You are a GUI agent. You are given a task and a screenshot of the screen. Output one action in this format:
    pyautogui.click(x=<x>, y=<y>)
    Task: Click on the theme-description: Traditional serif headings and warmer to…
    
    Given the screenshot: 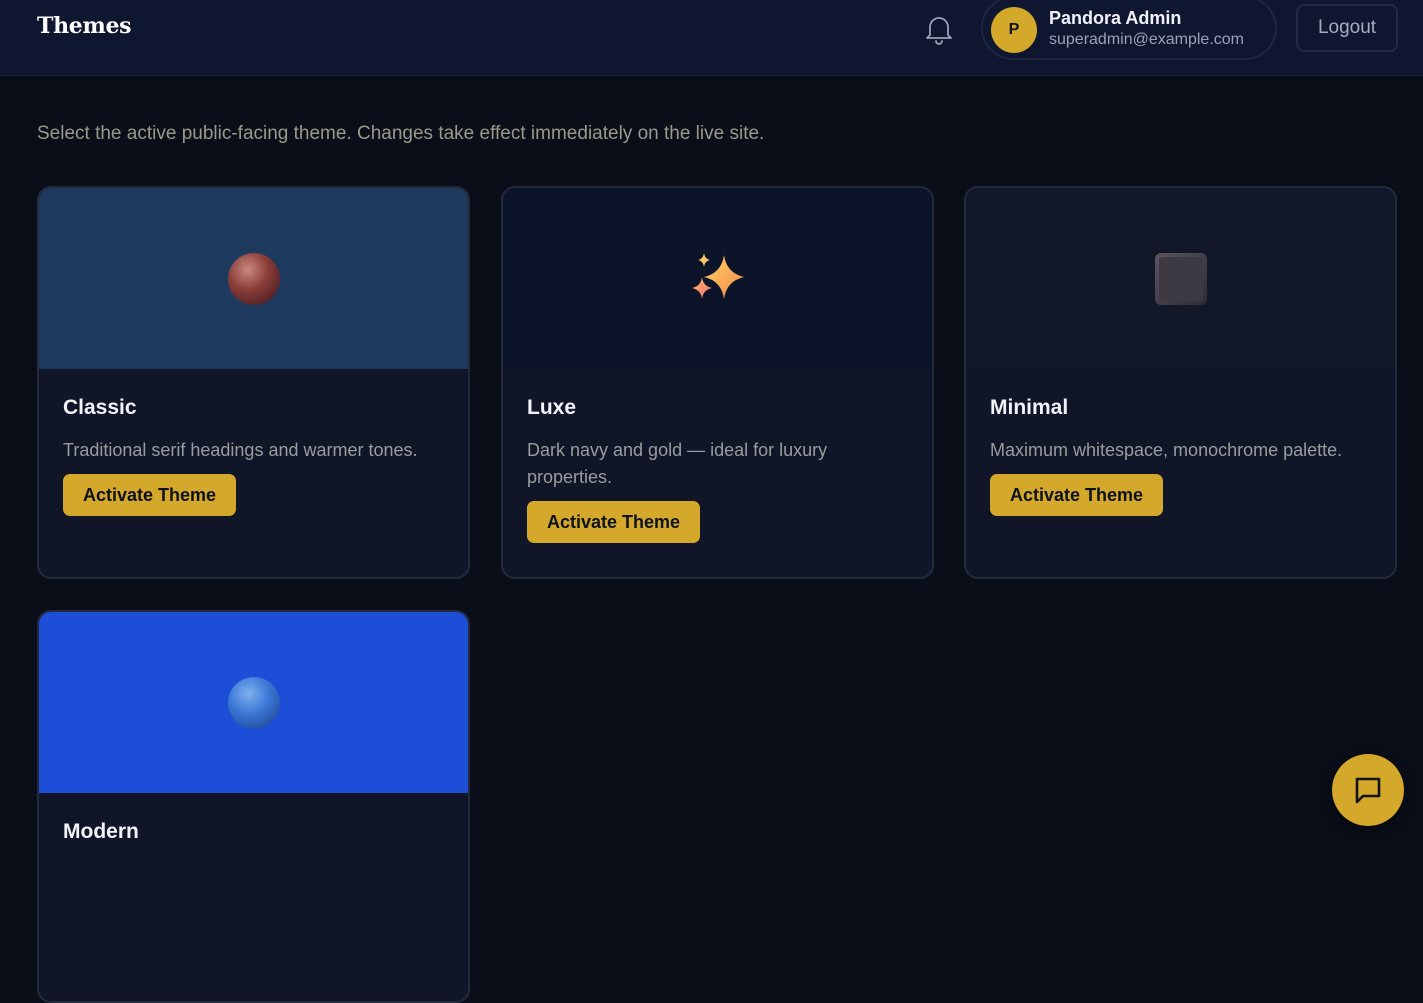 What is the action you would take?
    pyautogui.click(x=240, y=450)
    